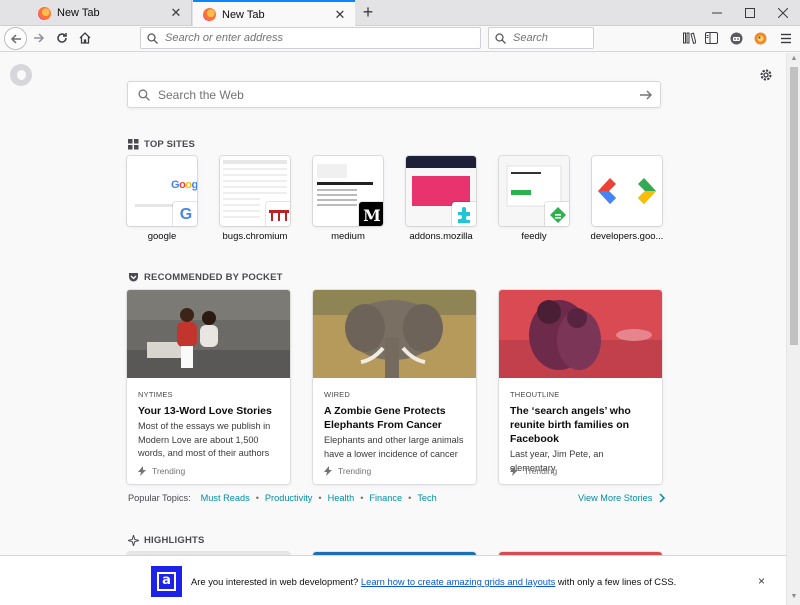 The width and height of the screenshot is (800, 605). I want to click on feedly-badge, so click(557, 214).